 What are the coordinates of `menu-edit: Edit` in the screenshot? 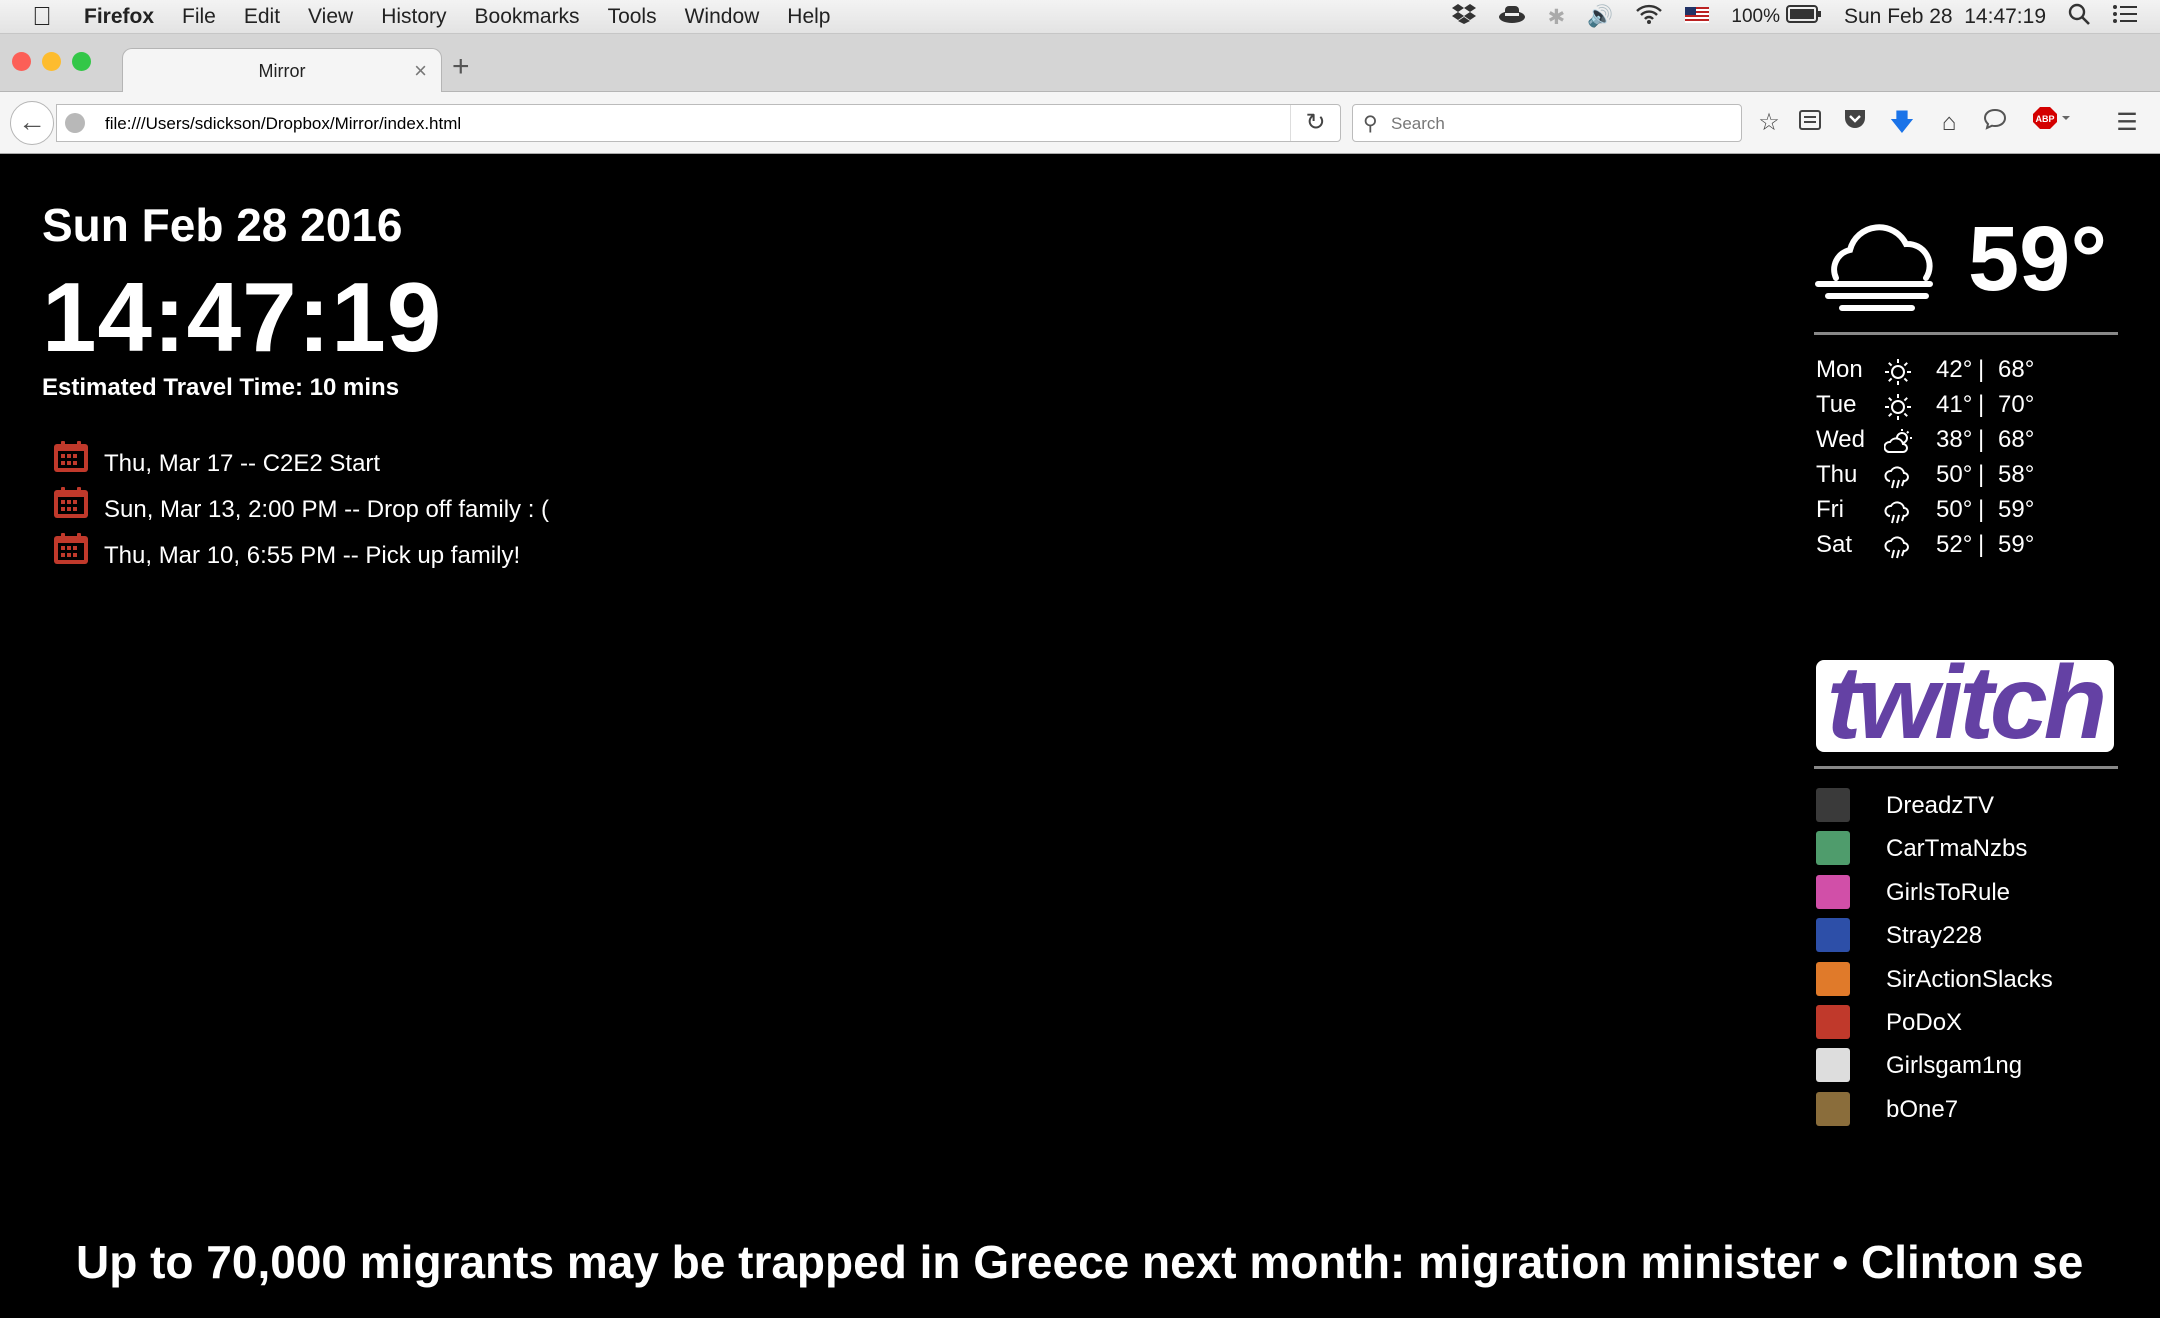 It's located at (262, 17).